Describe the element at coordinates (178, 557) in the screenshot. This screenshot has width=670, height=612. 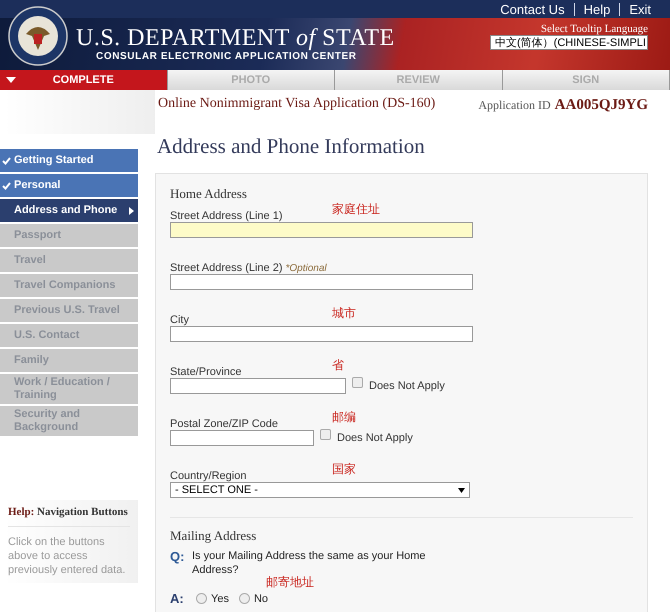
I see `question-mark-label: Q:` at that location.